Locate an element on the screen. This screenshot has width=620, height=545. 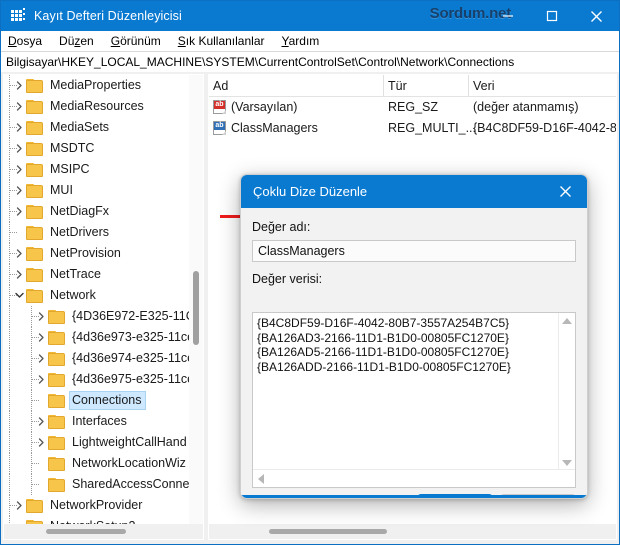
tree-item-netprovision: NetProvision is located at coordinates (97, 253).